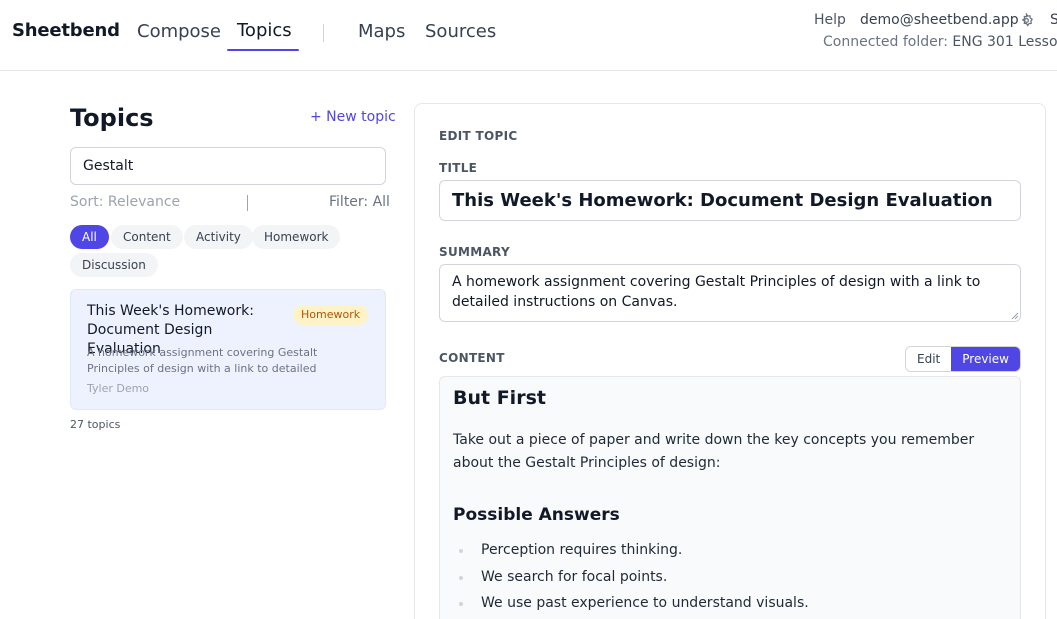 Image resolution: width=1057 pixels, height=619 pixels. What do you see at coordinates (730, 200) in the screenshot?
I see `title-input` at bounding box center [730, 200].